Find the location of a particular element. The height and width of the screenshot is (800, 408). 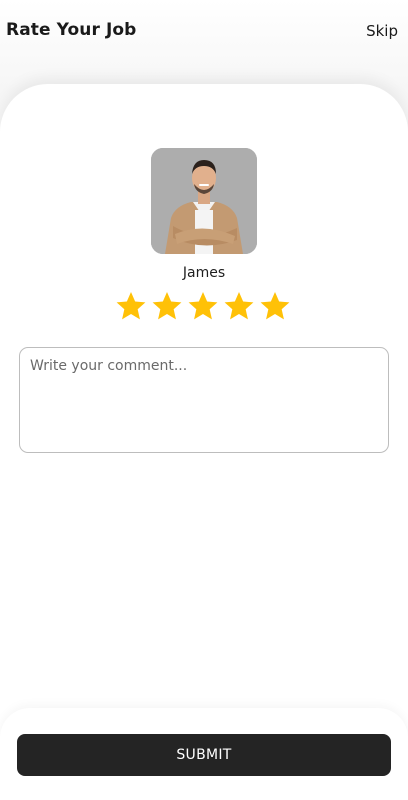

person-photo-icon is located at coordinates (204, 201).